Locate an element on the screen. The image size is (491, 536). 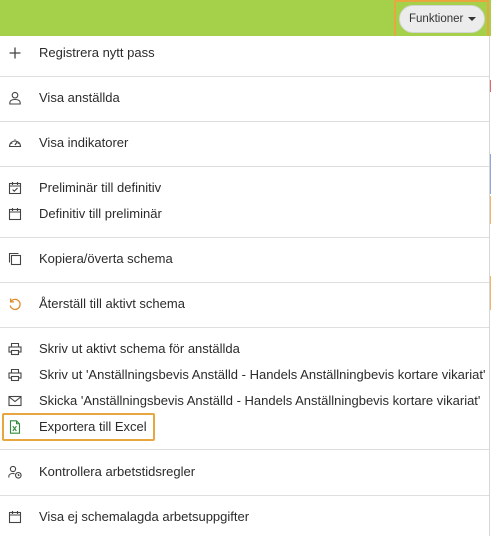
menu-item-register-shift: Registrera nytt pass is located at coordinates (244, 53).